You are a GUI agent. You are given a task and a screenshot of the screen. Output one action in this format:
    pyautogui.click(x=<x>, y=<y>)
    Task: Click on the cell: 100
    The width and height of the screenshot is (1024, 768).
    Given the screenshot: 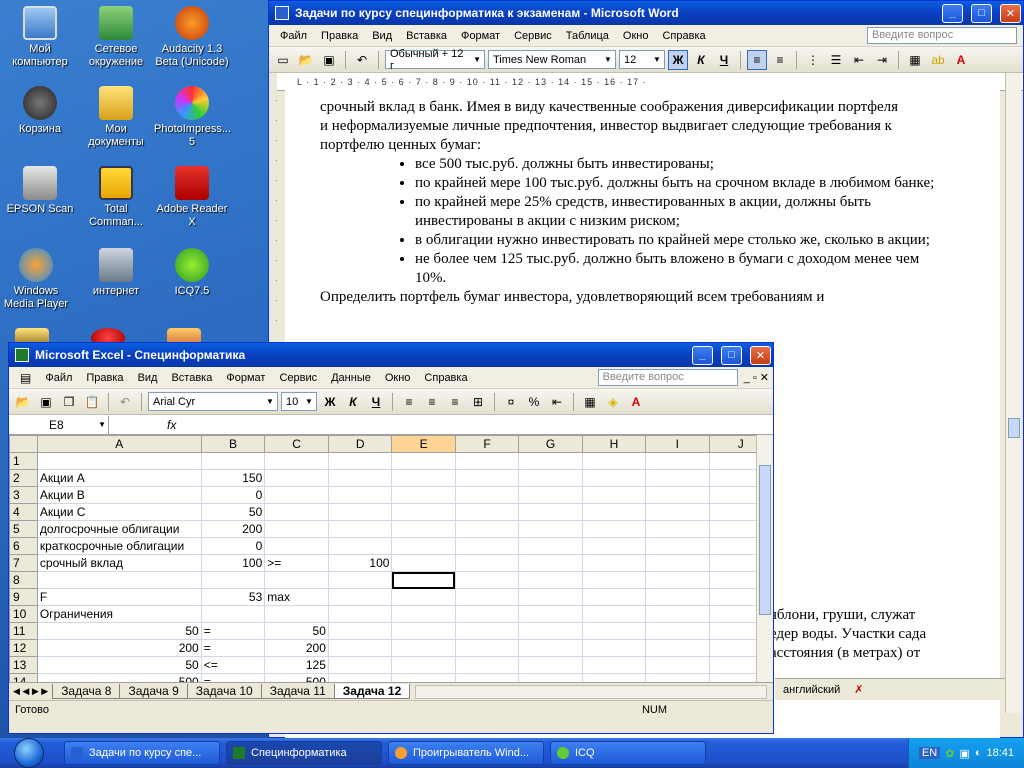 What is the action you would take?
    pyautogui.click(x=233, y=563)
    